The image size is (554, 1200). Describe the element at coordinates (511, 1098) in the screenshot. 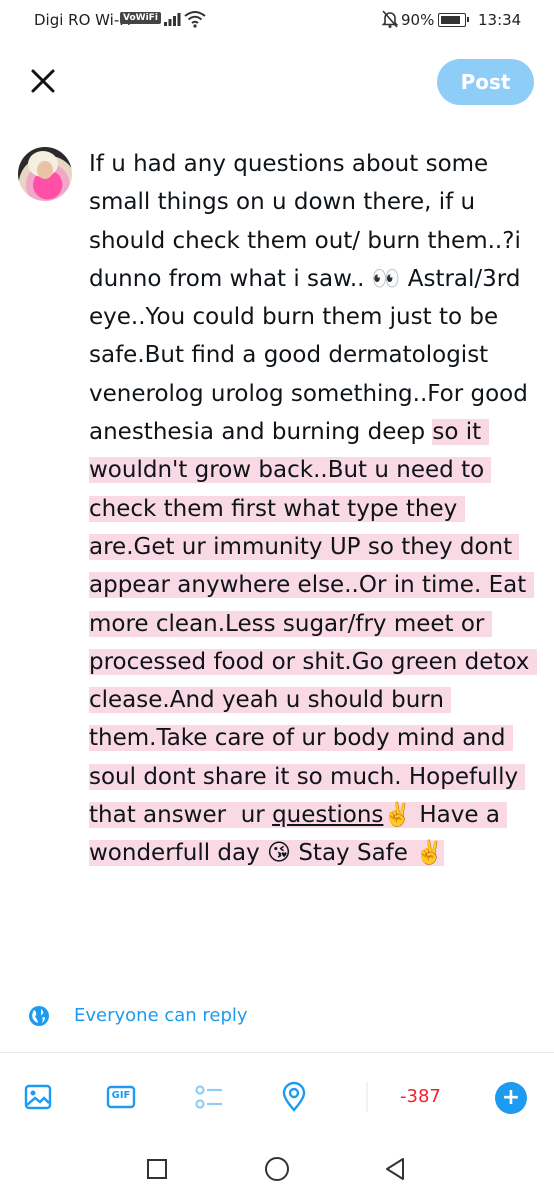

I see `add-tweet-button: +` at that location.